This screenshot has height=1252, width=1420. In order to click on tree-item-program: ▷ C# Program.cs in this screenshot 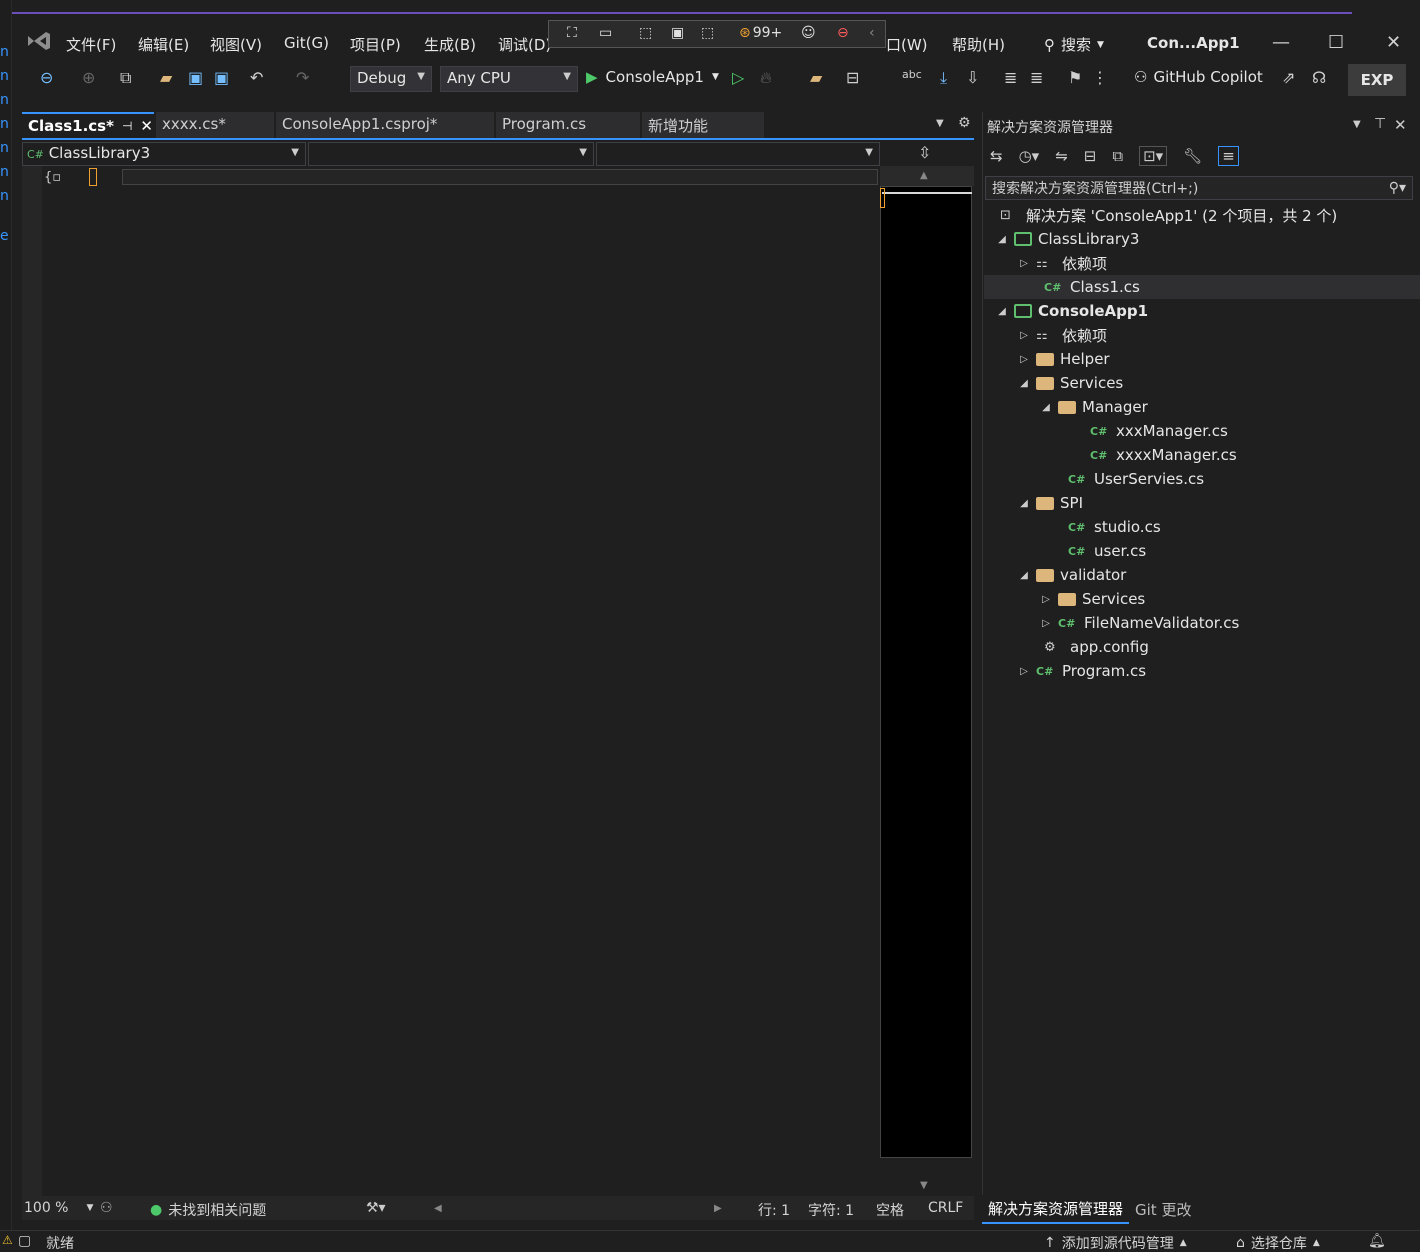, I will do `click(1082, 671)`.